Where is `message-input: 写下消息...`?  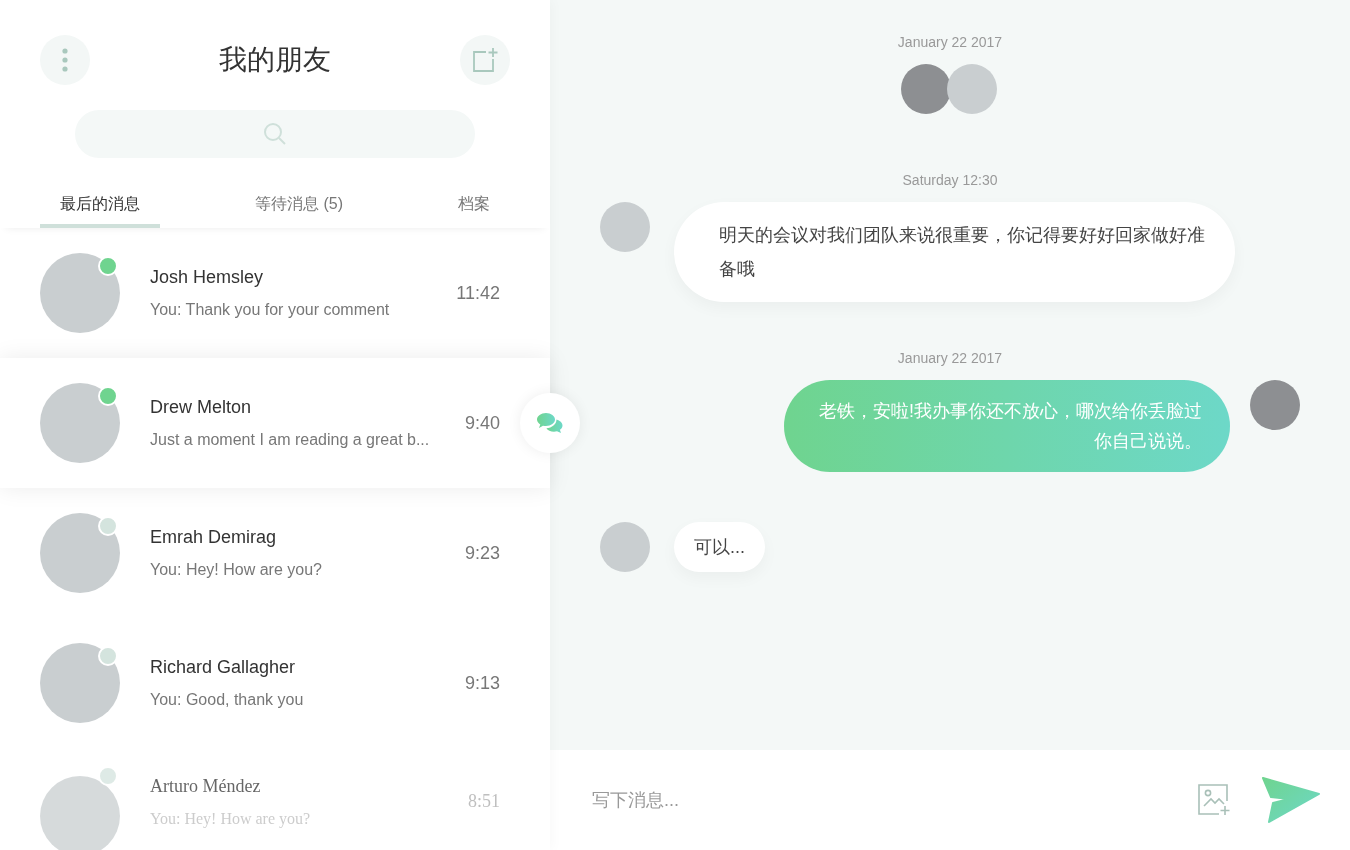 message-input: 写下消息... is located at coordinates (879, 800).